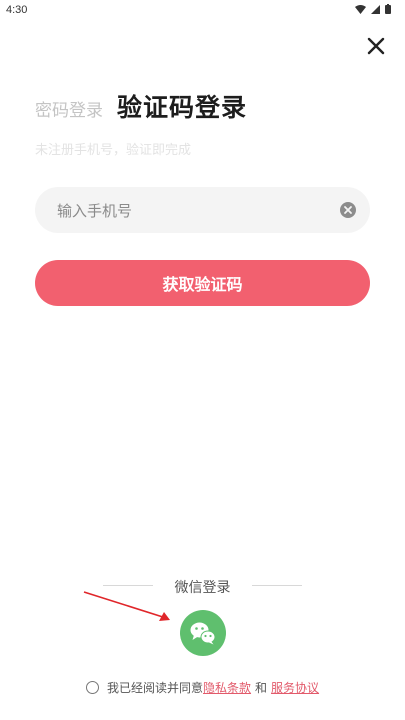 This screenshot has width=405, height=720. What do you see at coordinates (375, 9) in the screenshot?
I see `signal-icon` at bounding box center [375, 9].